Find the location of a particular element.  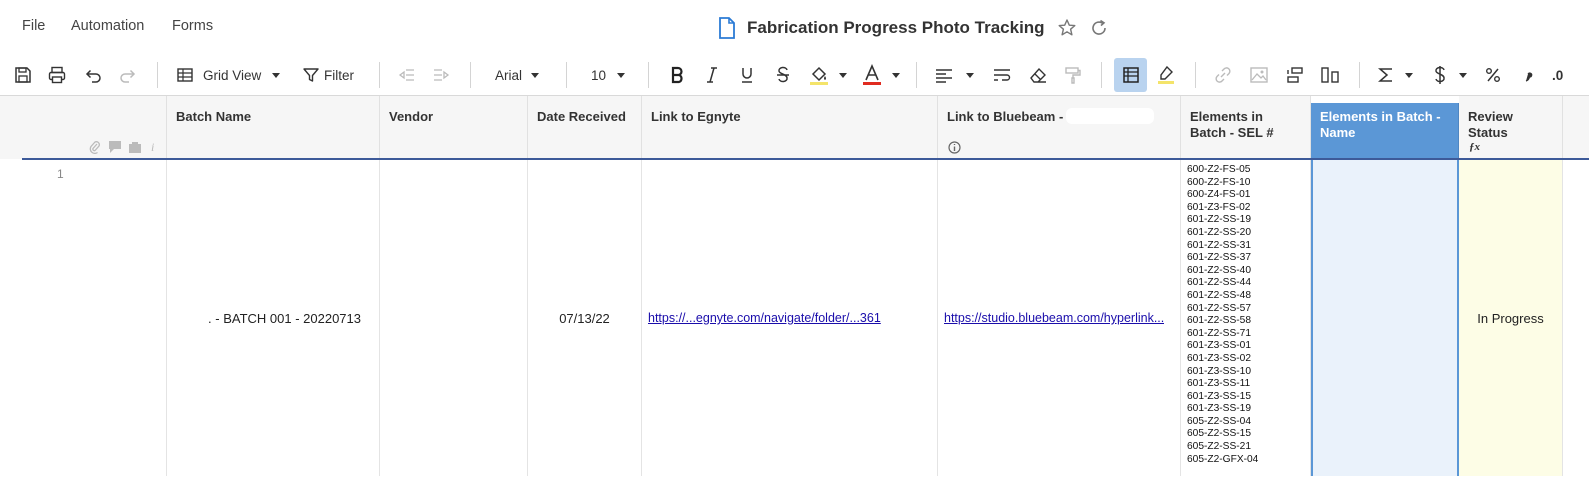

view-switcher: Grid View is located at coordinates (230, 75).